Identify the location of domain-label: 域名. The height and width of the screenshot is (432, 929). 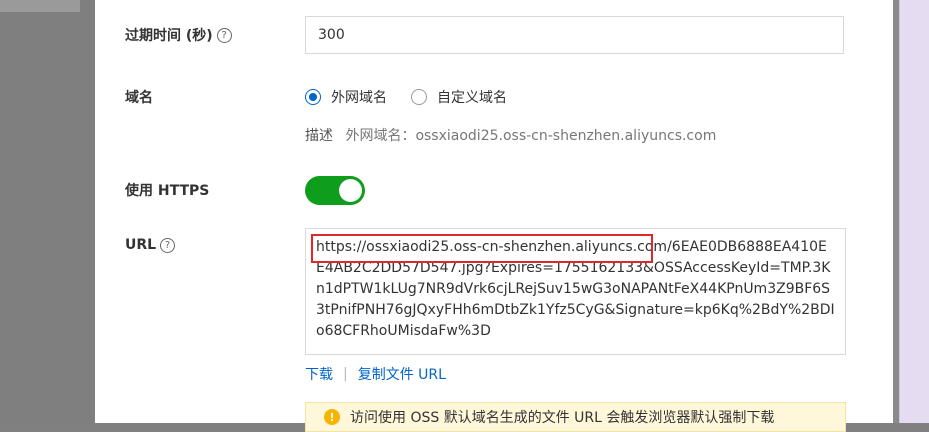
(139, 97).